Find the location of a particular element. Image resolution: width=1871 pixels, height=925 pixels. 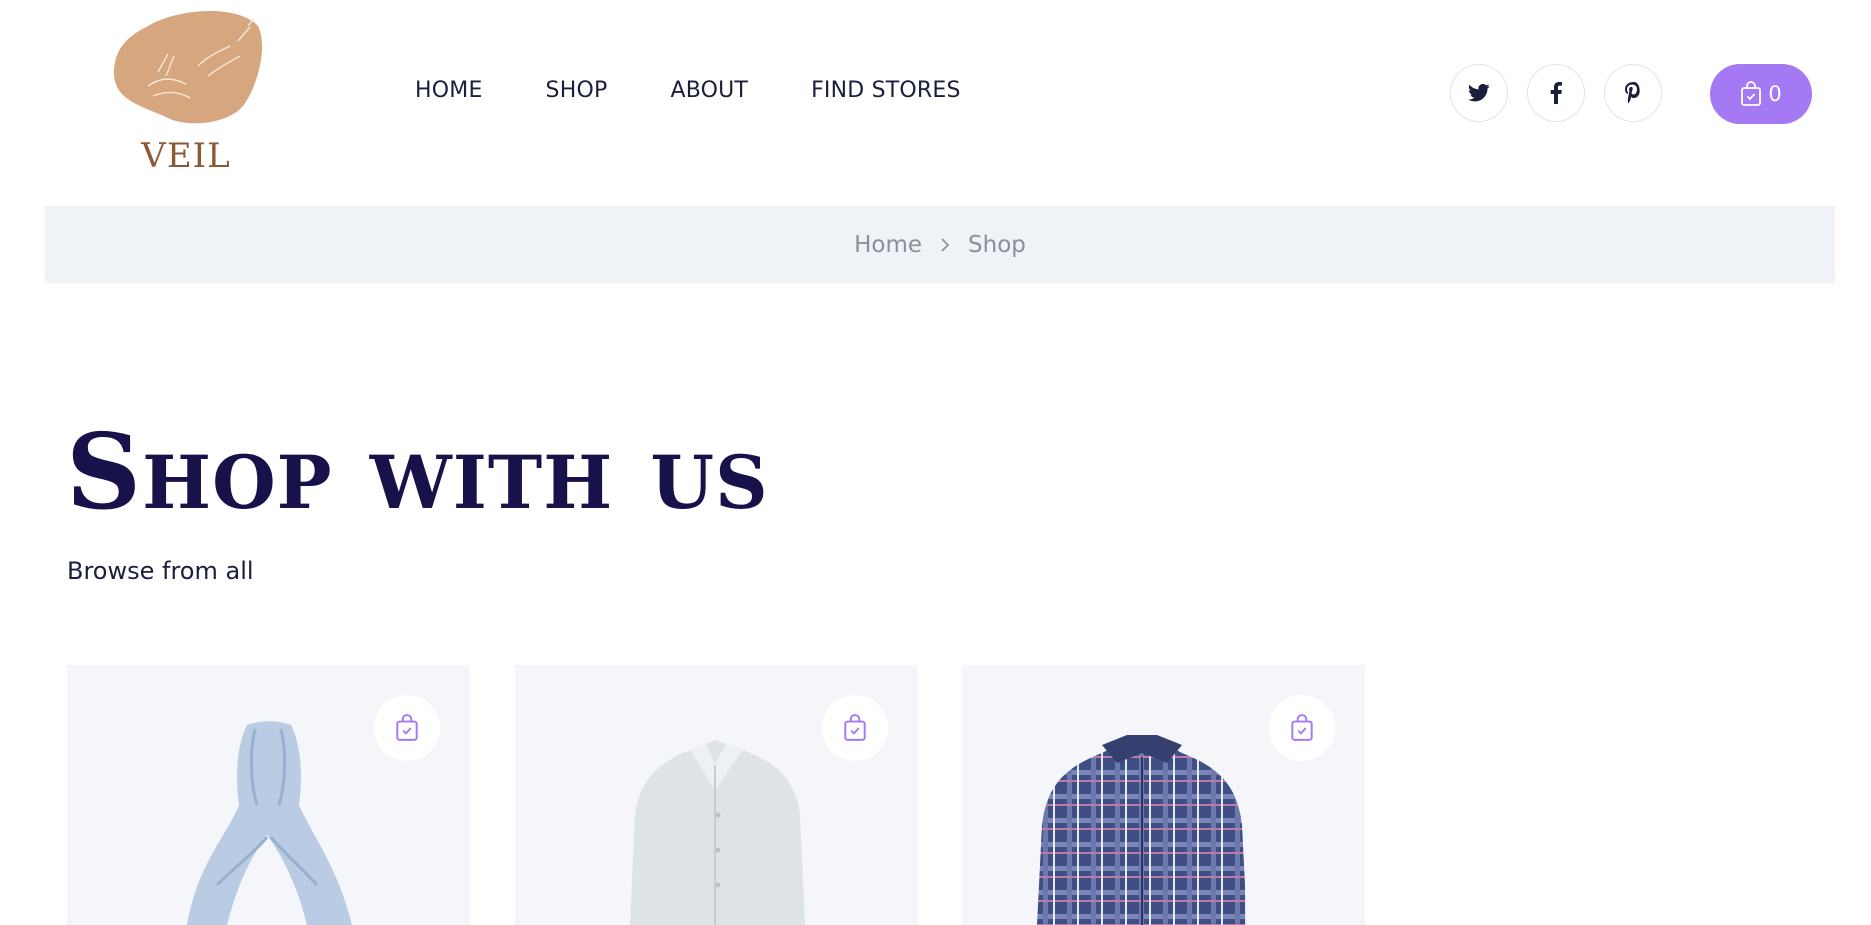

twitter-icon is located at coordinates (1479, 92).